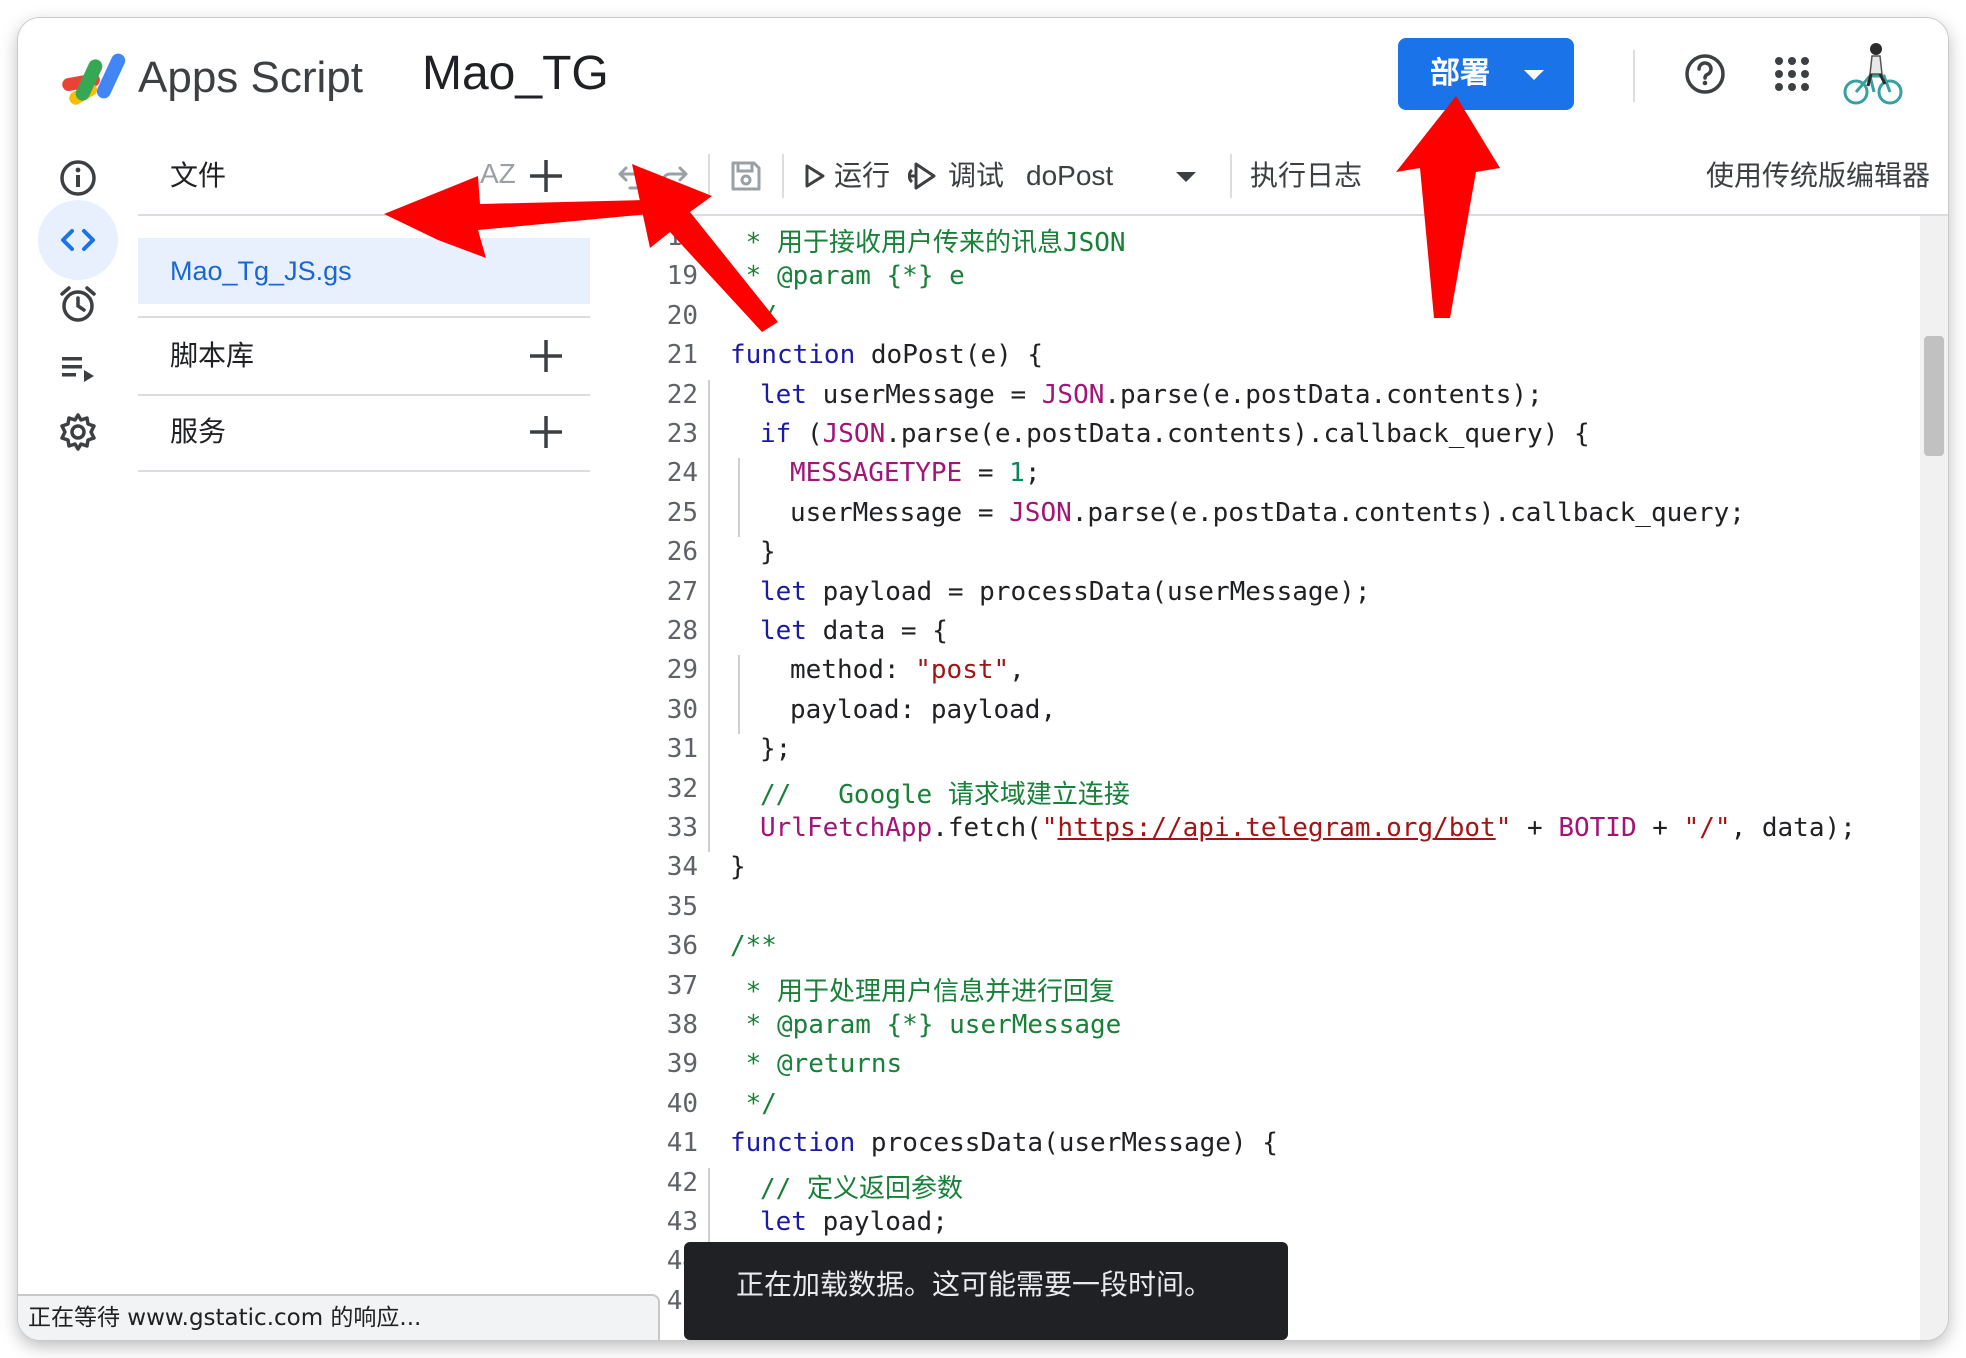 Image resolution: width=1966 pixels, height=1358 pixels. Describe the element at coordinates (78, 369) in the screenshot. I see `executions-icon` at that location.